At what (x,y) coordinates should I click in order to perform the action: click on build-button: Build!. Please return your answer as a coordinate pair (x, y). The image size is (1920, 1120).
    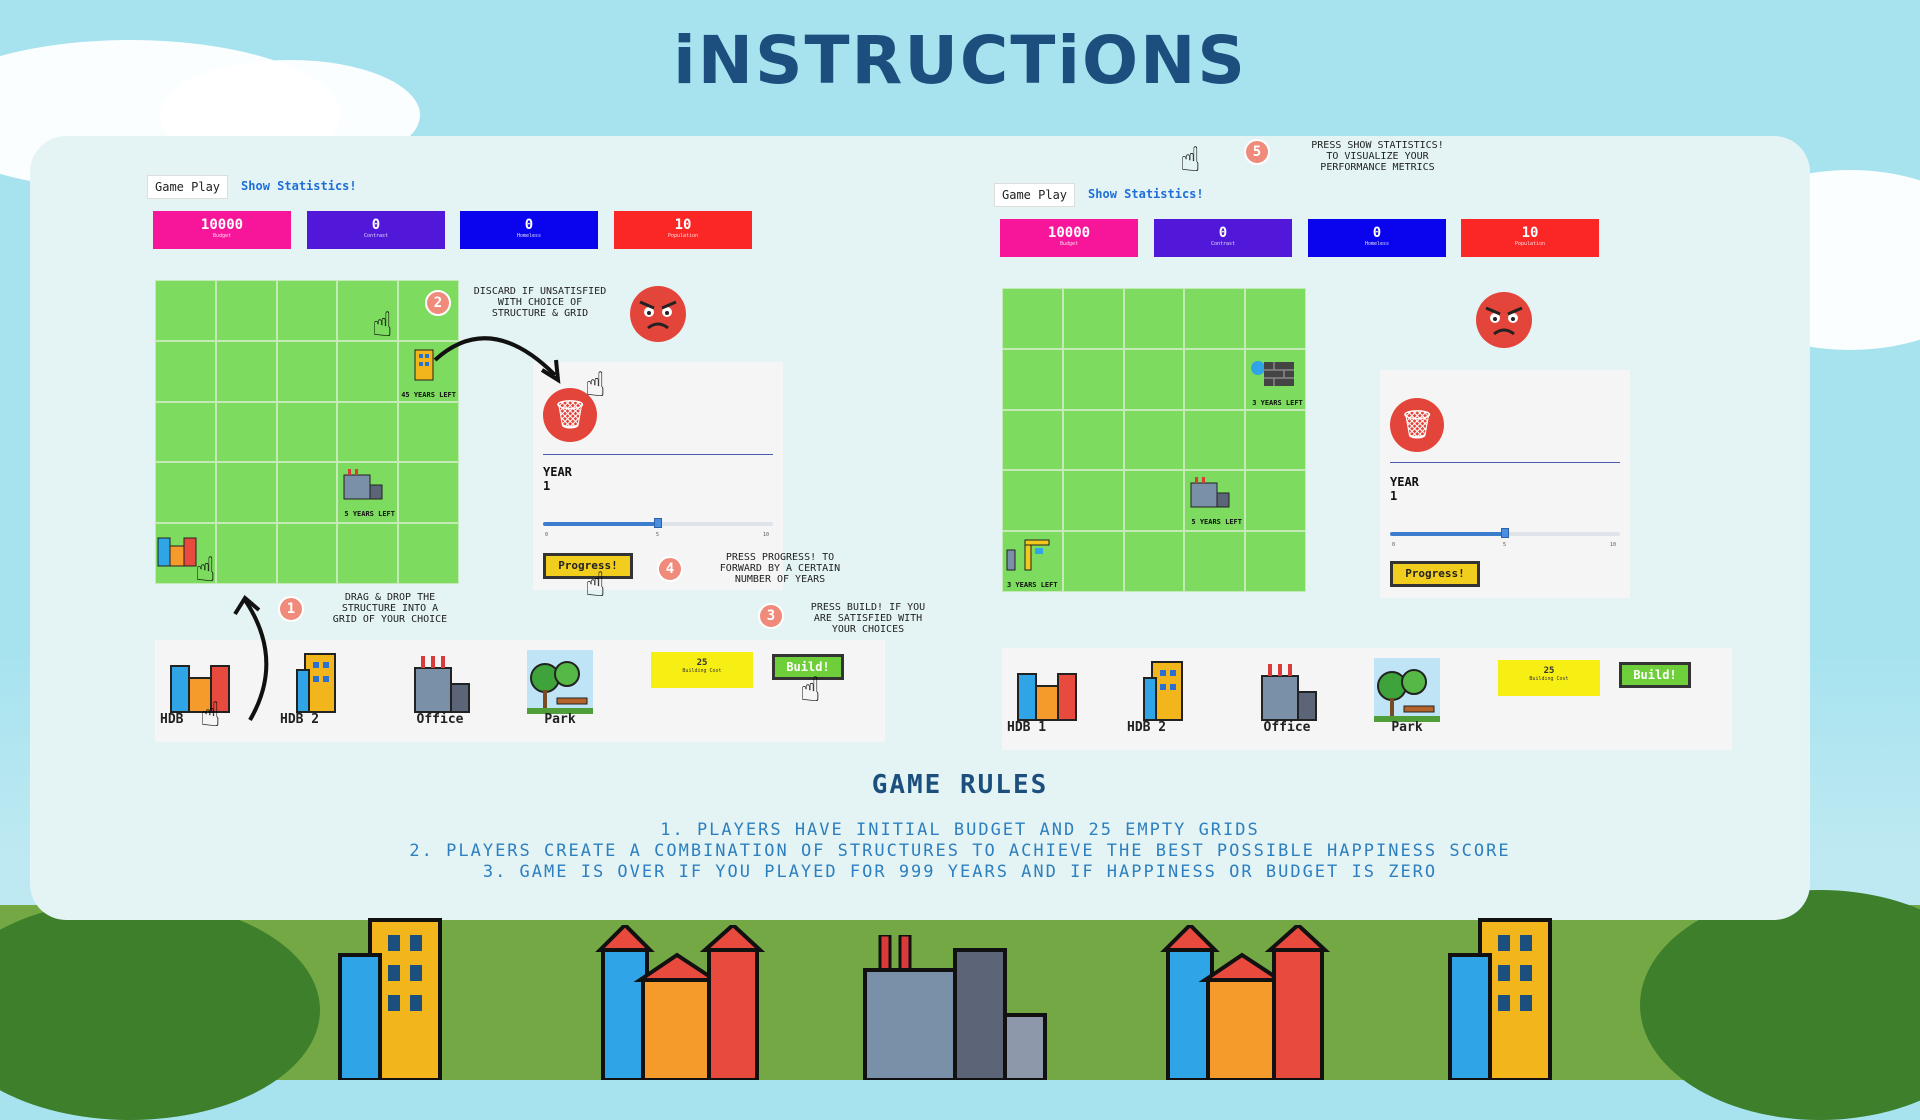
    Looking at the image, I should click on (1655, 675).